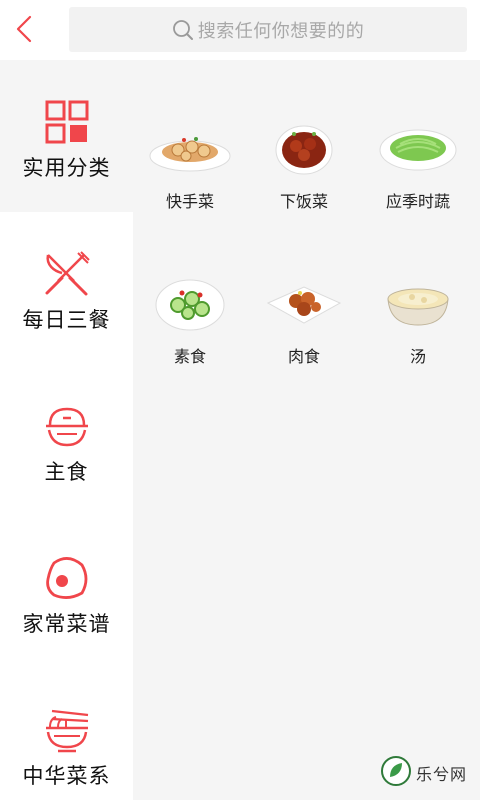  Describe the element at coordinates (67, 578) in the screenshot. I see `egg-icon` at that location.